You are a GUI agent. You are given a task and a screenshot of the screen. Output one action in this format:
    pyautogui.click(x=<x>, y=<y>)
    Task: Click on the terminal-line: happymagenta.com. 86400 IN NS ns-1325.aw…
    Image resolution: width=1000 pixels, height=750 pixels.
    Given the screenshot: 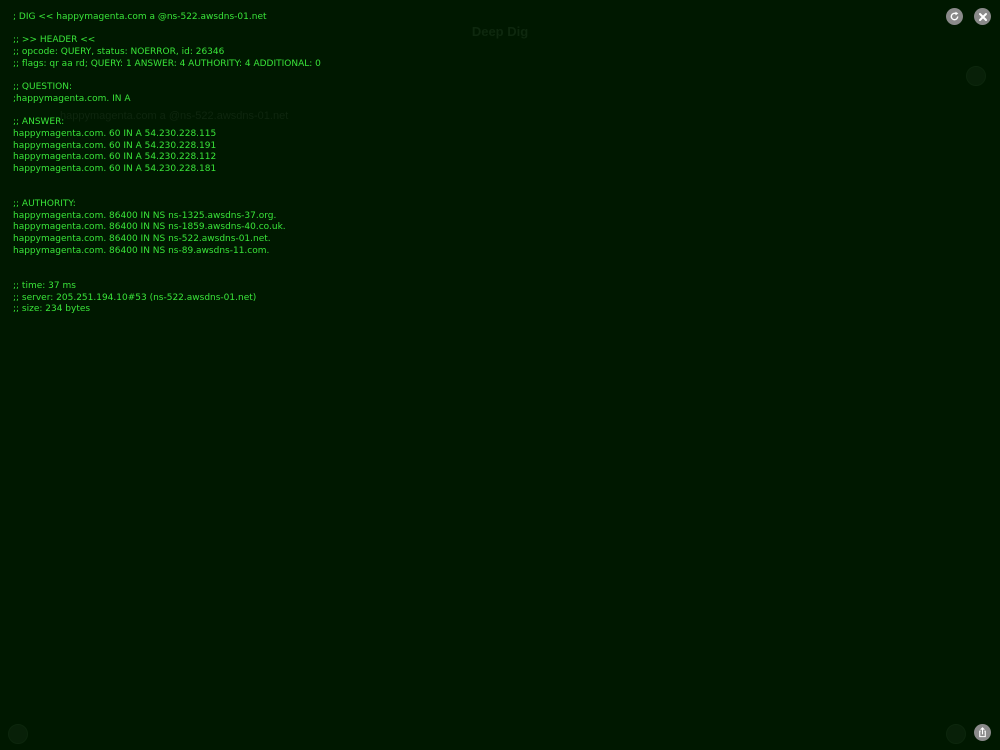 What is the action you would take?
    pyautogui.click(x=145, y=215)
    